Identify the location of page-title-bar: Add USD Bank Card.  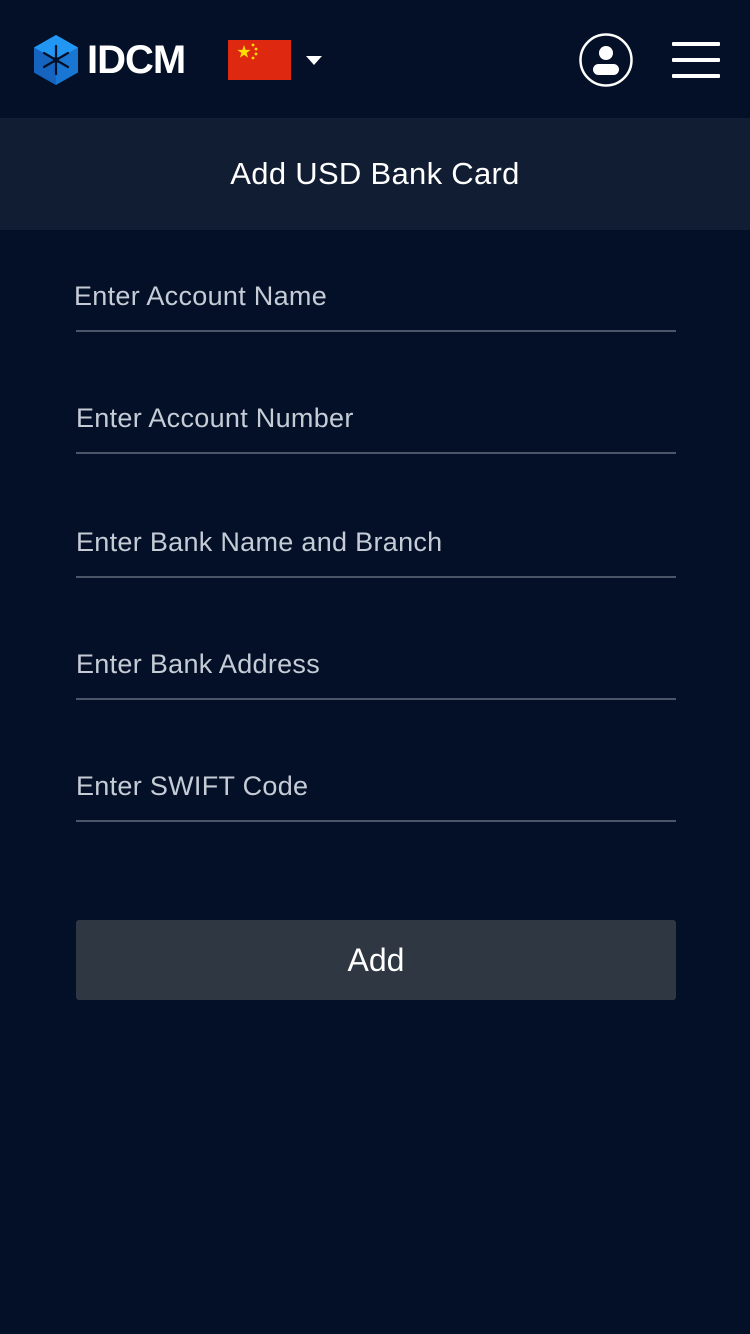
(375, 174).